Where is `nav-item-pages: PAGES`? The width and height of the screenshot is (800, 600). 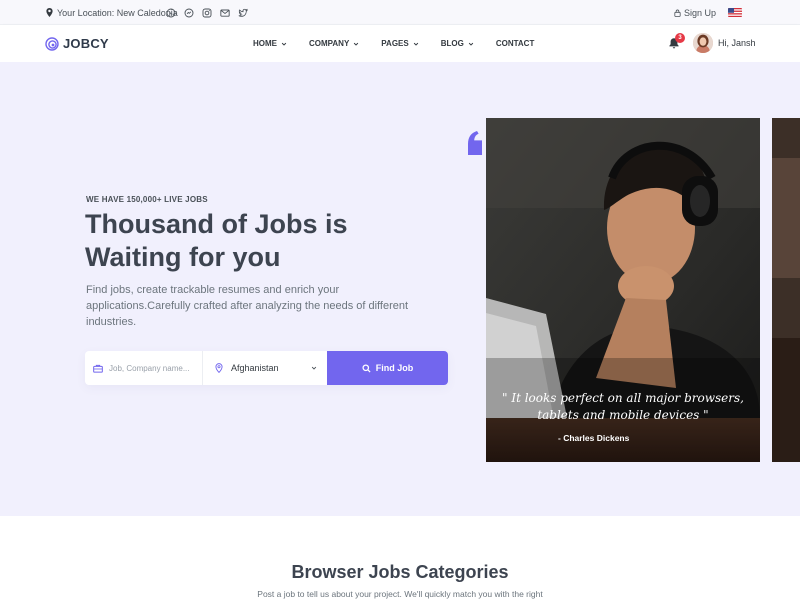
nav-item-pages: PAGES is located at coordinates (399, 43).